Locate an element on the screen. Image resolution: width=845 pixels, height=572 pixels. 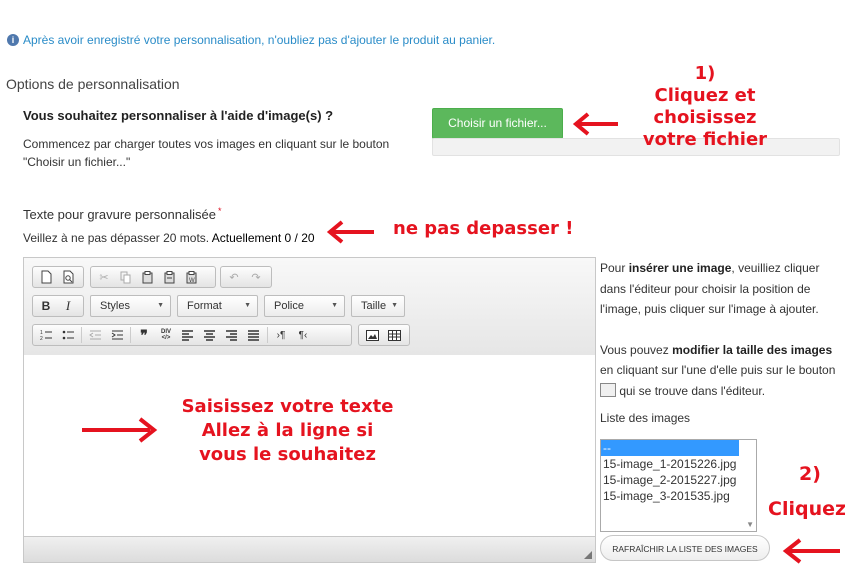
annotation-step1-line2: votre fichier is located at coordinates (705, 139).